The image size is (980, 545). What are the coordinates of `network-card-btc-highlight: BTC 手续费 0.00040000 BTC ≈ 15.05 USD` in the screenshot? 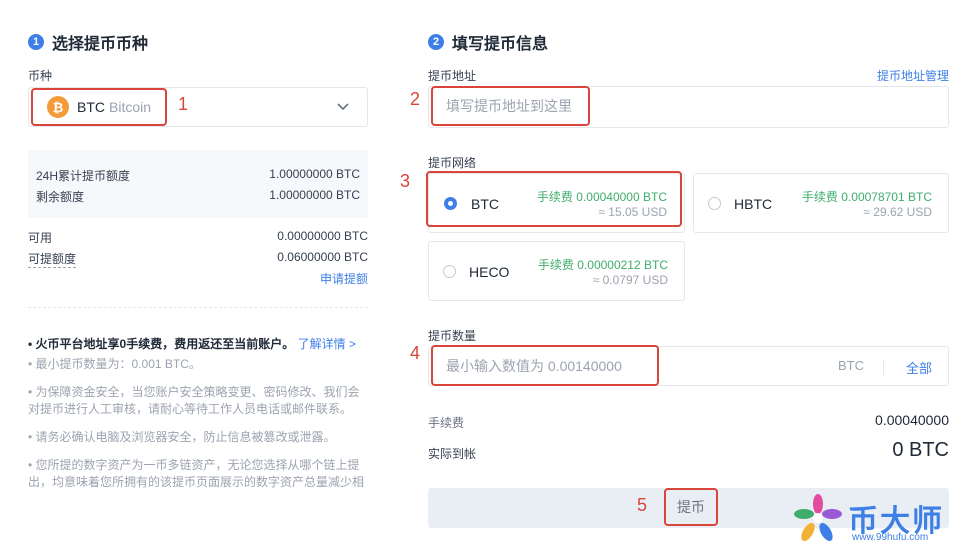 It's located at (554, 199).